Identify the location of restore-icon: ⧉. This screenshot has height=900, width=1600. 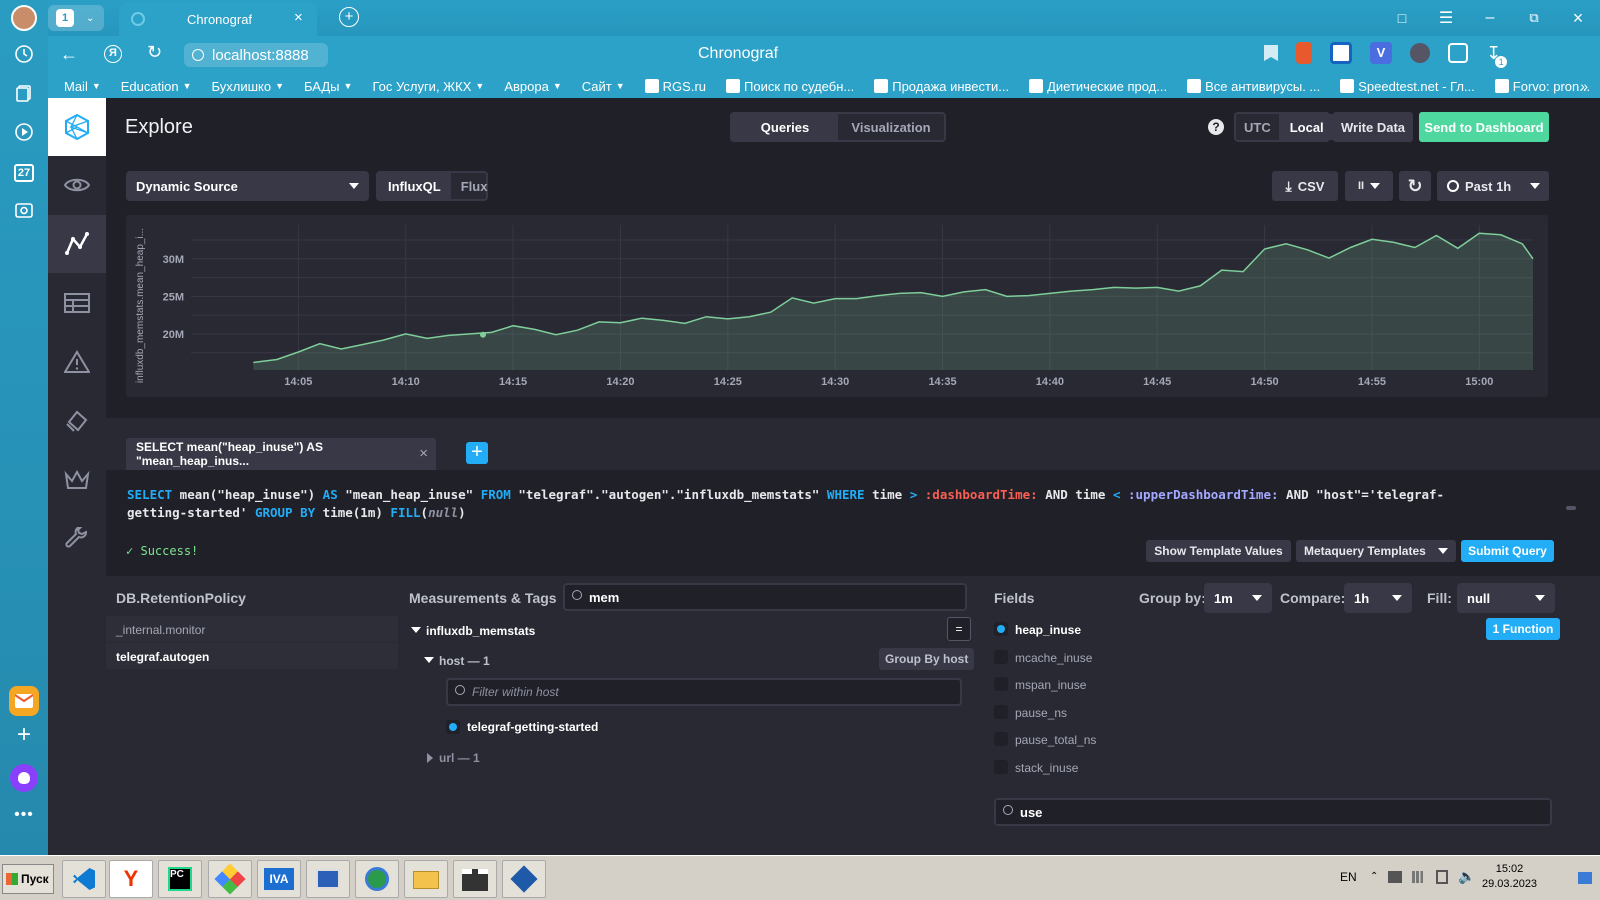
(1534, 18).